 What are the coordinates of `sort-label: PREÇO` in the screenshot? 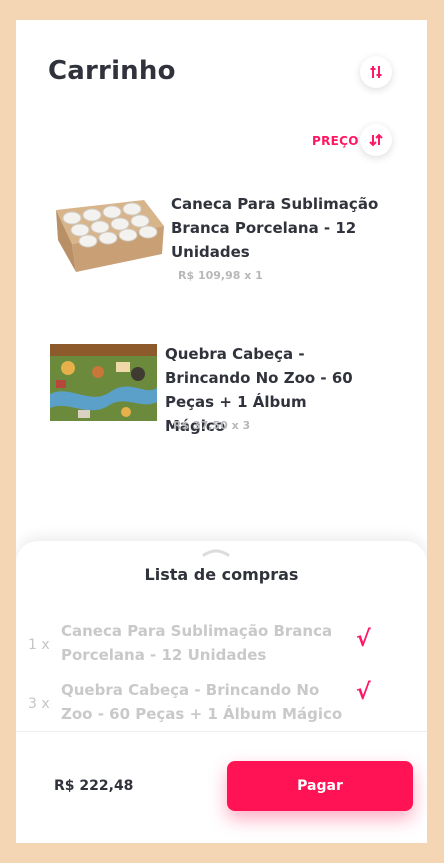 It's located at (335, 141).